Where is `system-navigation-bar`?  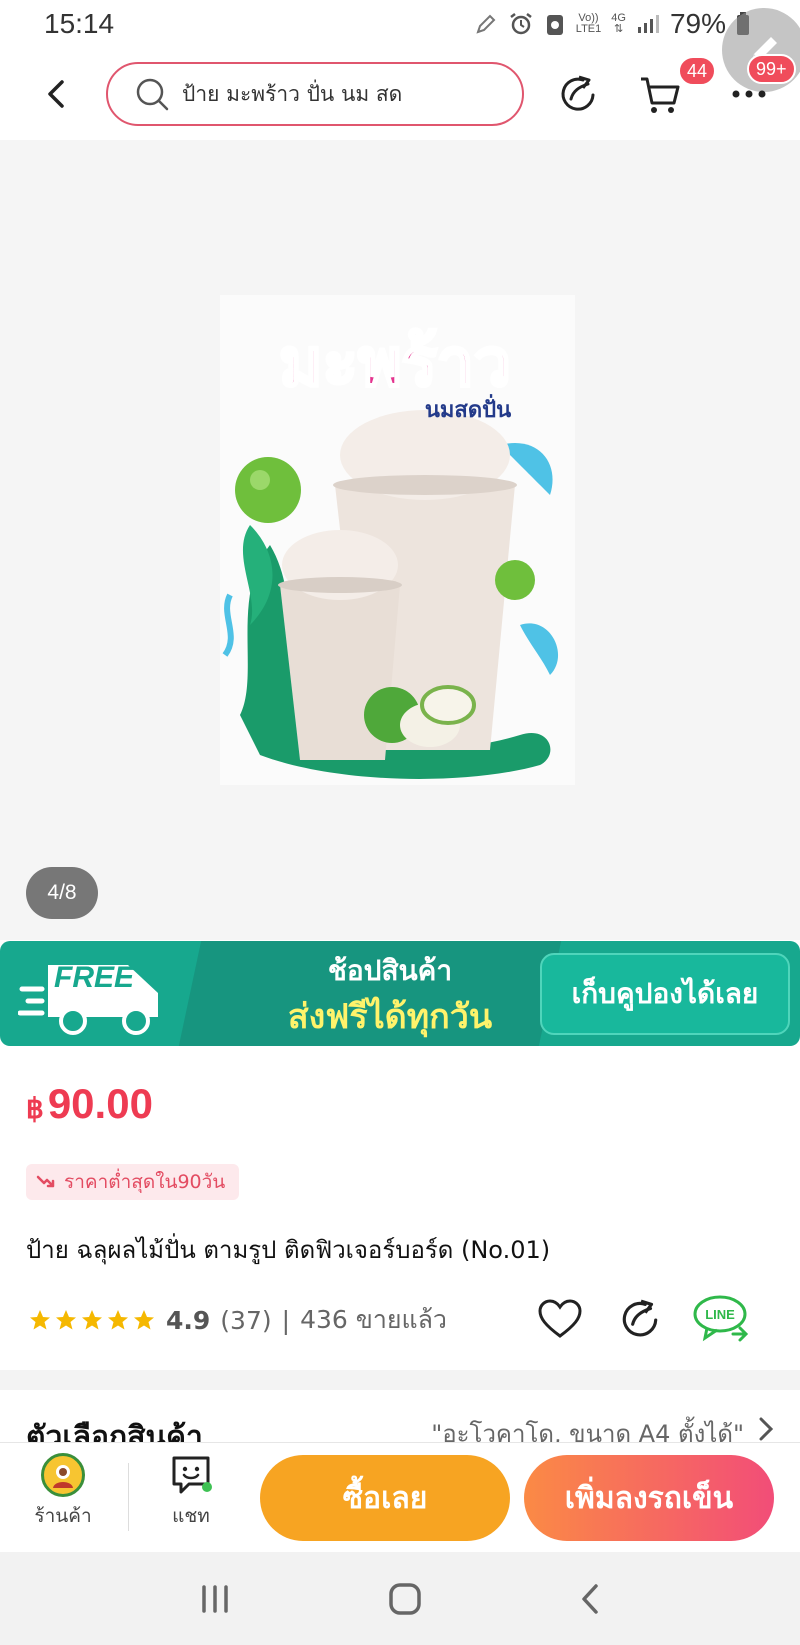 system-navigation-bar is located at coordinates (400, 1598).